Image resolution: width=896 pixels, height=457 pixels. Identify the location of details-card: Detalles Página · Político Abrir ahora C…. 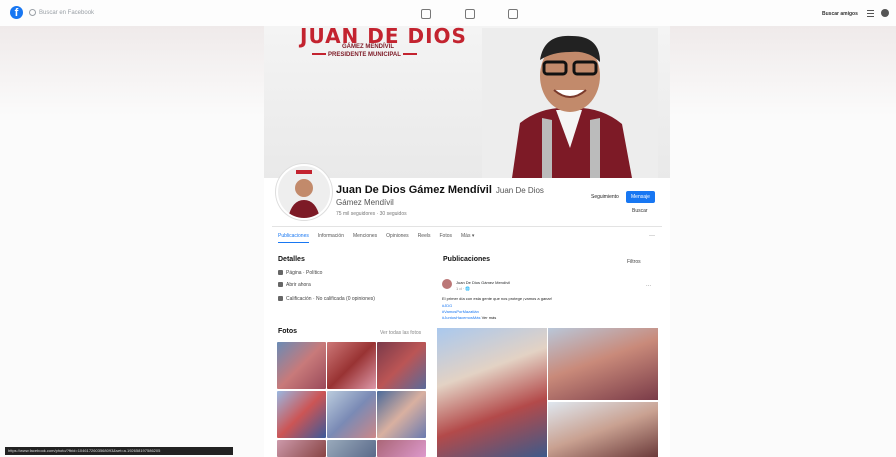
(351, 285).